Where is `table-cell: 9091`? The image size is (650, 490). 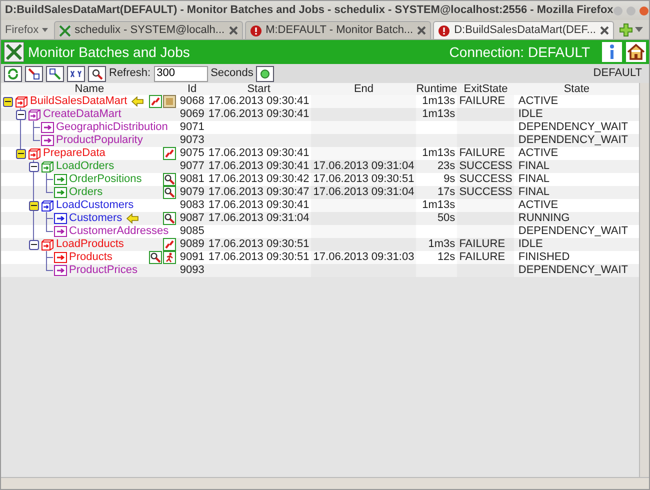
table-cell: 9091 is located at coordinates (192, 257).